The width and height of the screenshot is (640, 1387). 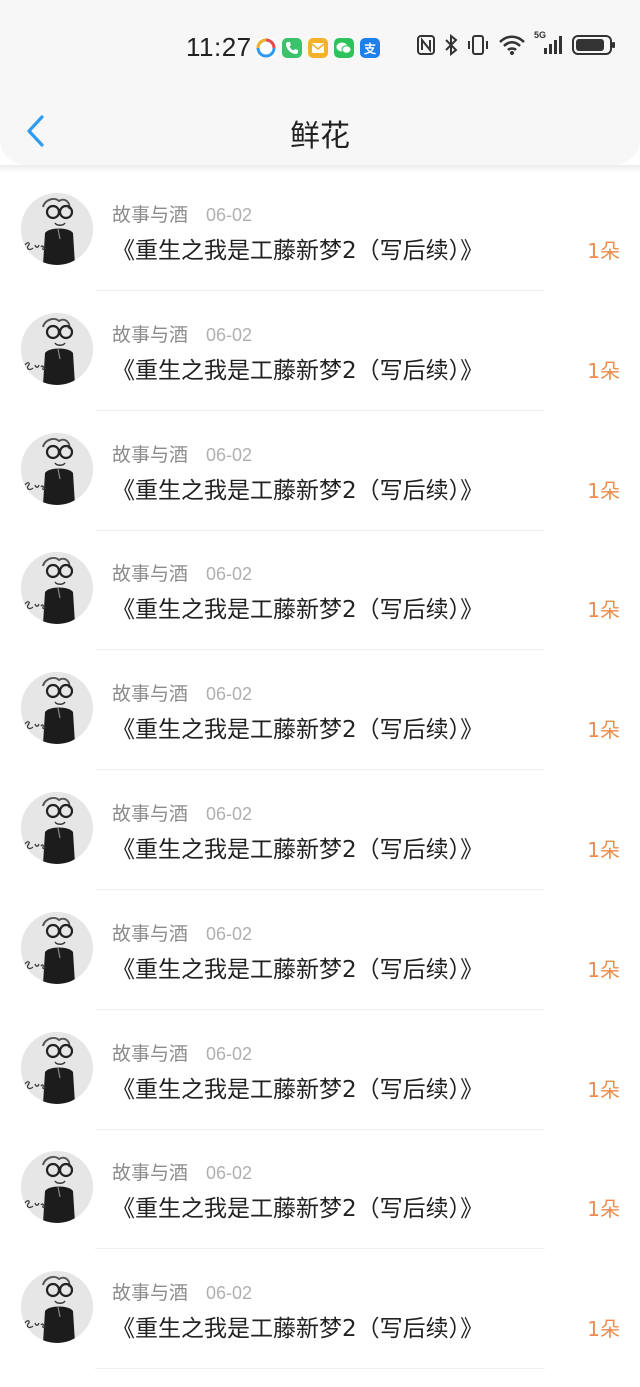 I want to click on system-icons: 5G, so click(x=516, y=43).